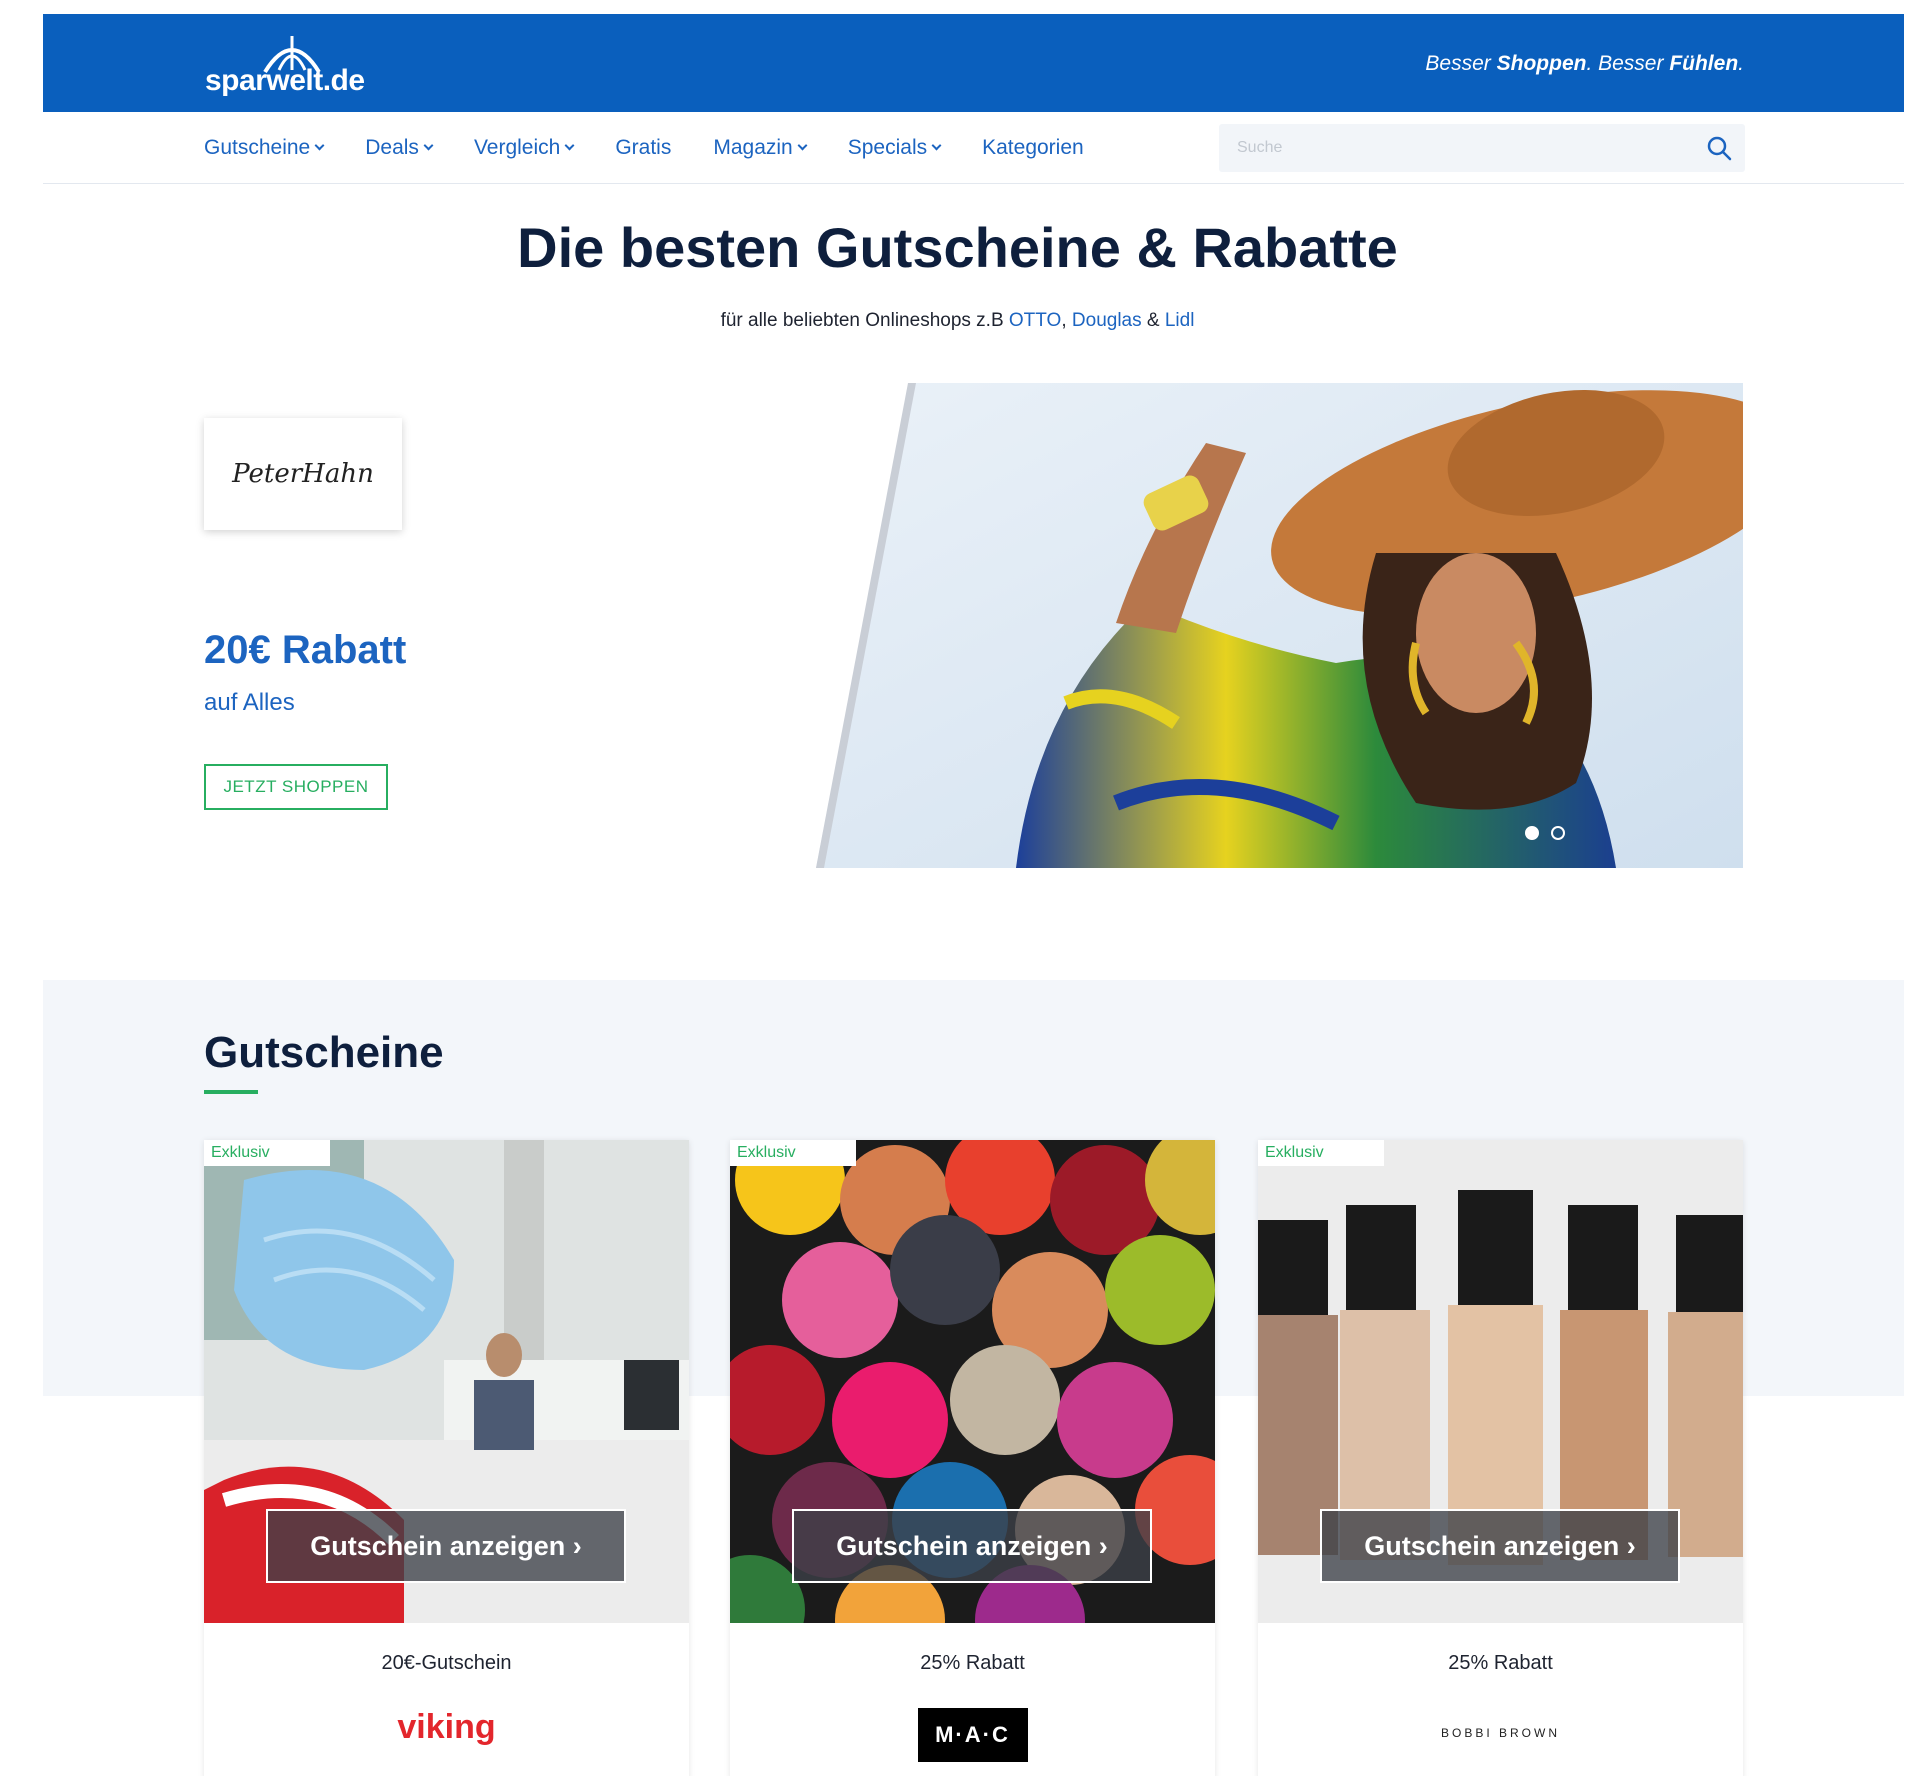 The width and height of the screenshot is (1915, 1776). Describe the element at coordinates (1439, 148) in the screenshot. I see `search-input` at that location.